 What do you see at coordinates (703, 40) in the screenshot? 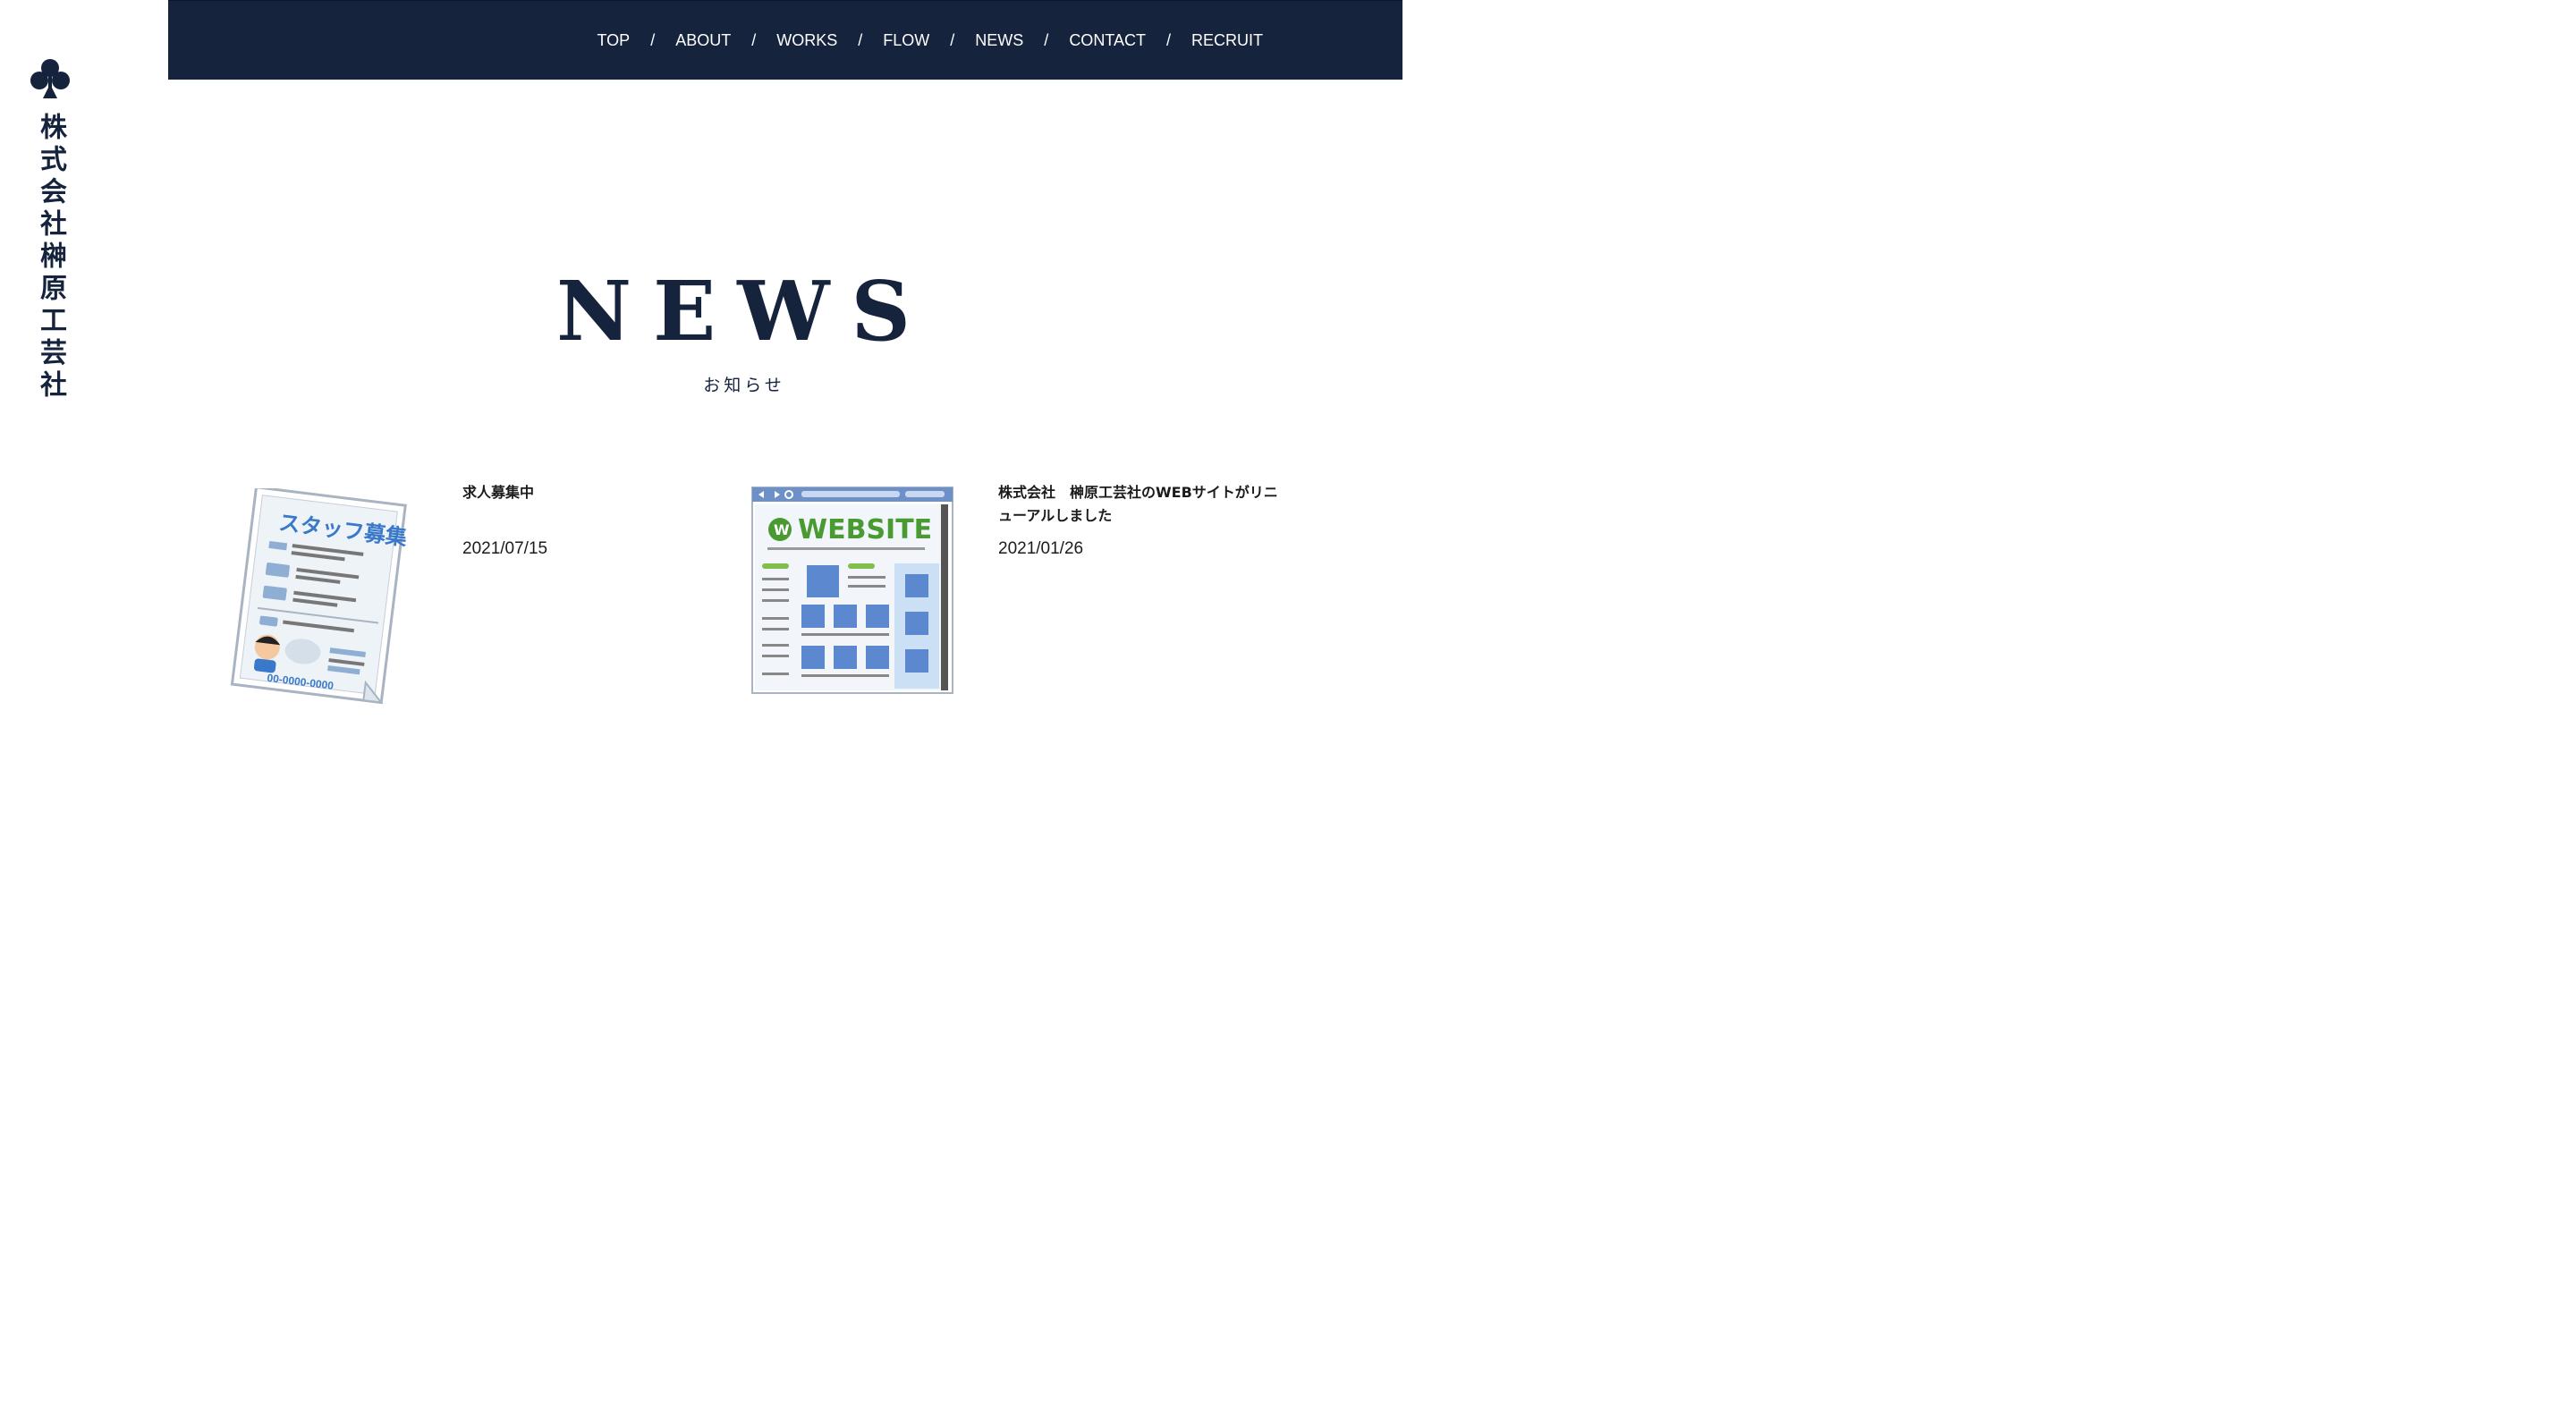
I see `nav-about: ABOUT` at bounding box center [703, 40].